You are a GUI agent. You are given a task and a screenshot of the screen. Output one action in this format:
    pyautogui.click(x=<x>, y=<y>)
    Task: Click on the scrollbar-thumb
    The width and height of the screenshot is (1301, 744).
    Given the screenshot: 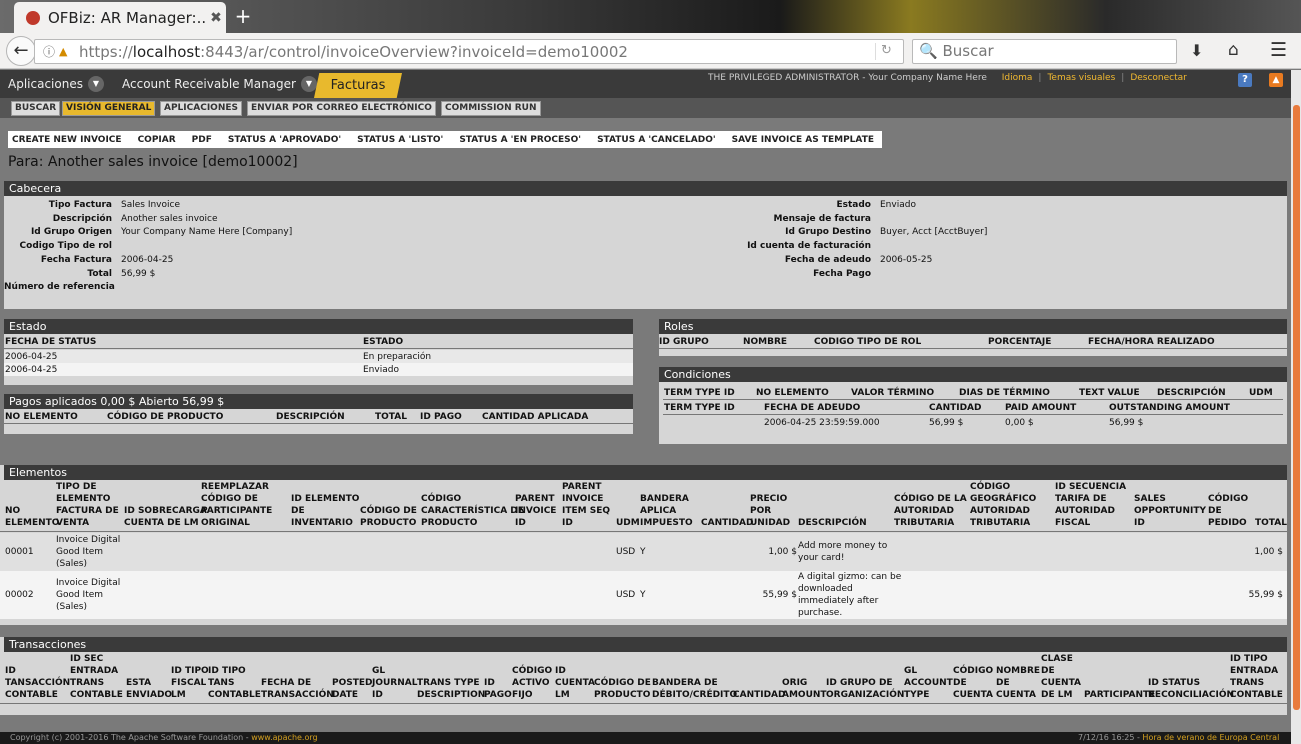 What is the action you would take?
    pyautogui.click(x=1296, y=407)
    